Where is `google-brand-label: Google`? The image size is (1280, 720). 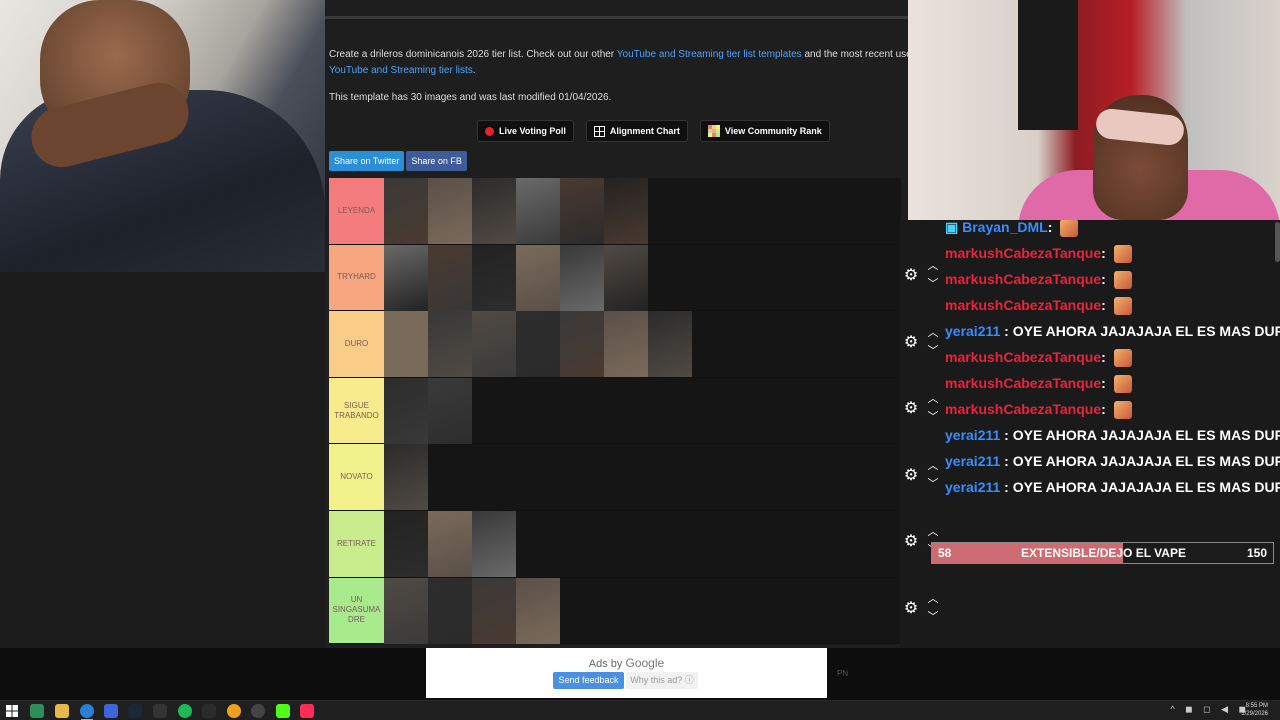
google-brand-label: Google is located at coordinates (645, 663).